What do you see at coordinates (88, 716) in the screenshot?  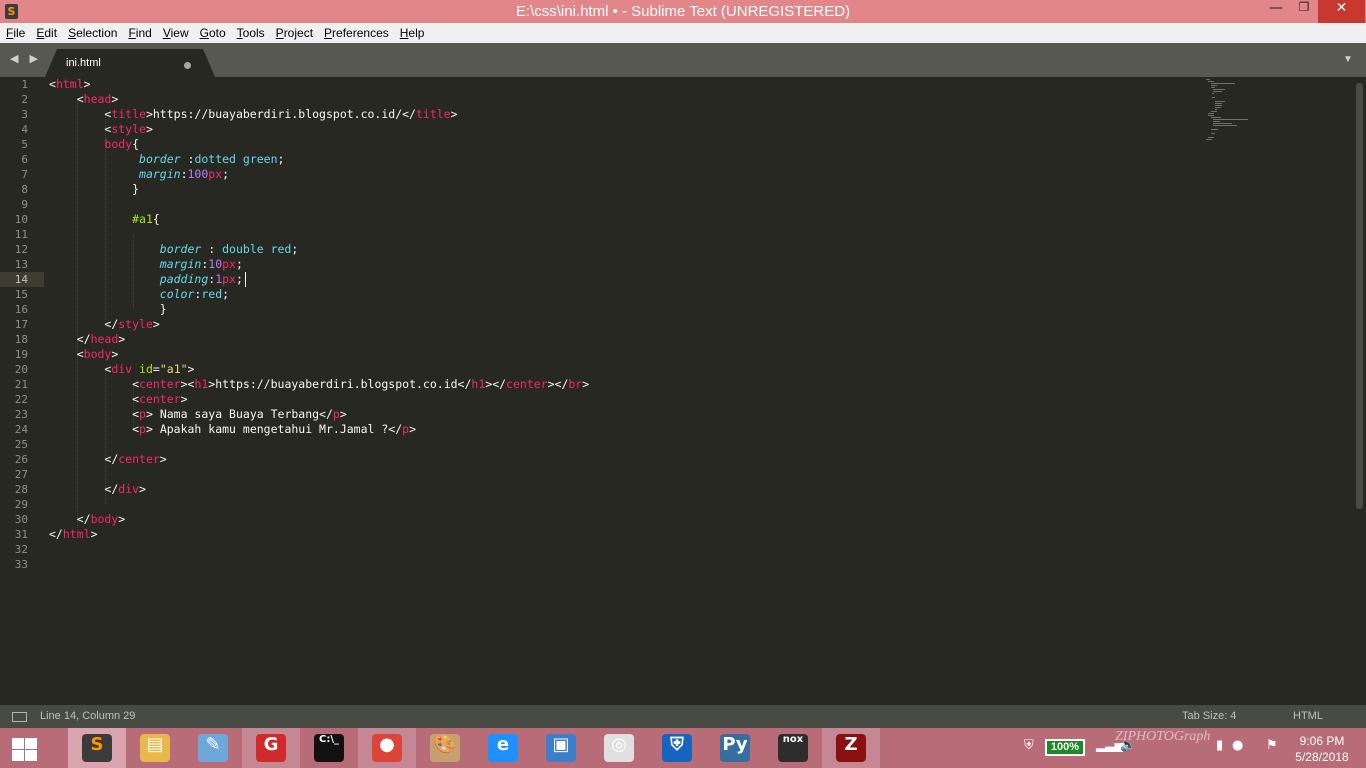 I see `cursor-position: Line 14, Column 29` at bounding box center [88, 716].